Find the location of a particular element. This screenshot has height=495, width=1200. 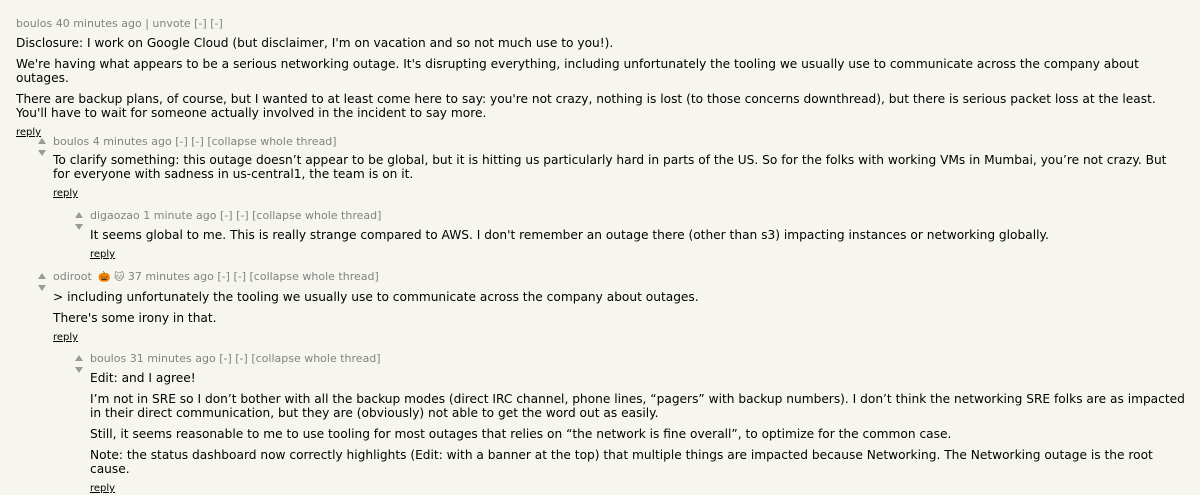

comment-author: digaozao is located at coordinates (115, 215).